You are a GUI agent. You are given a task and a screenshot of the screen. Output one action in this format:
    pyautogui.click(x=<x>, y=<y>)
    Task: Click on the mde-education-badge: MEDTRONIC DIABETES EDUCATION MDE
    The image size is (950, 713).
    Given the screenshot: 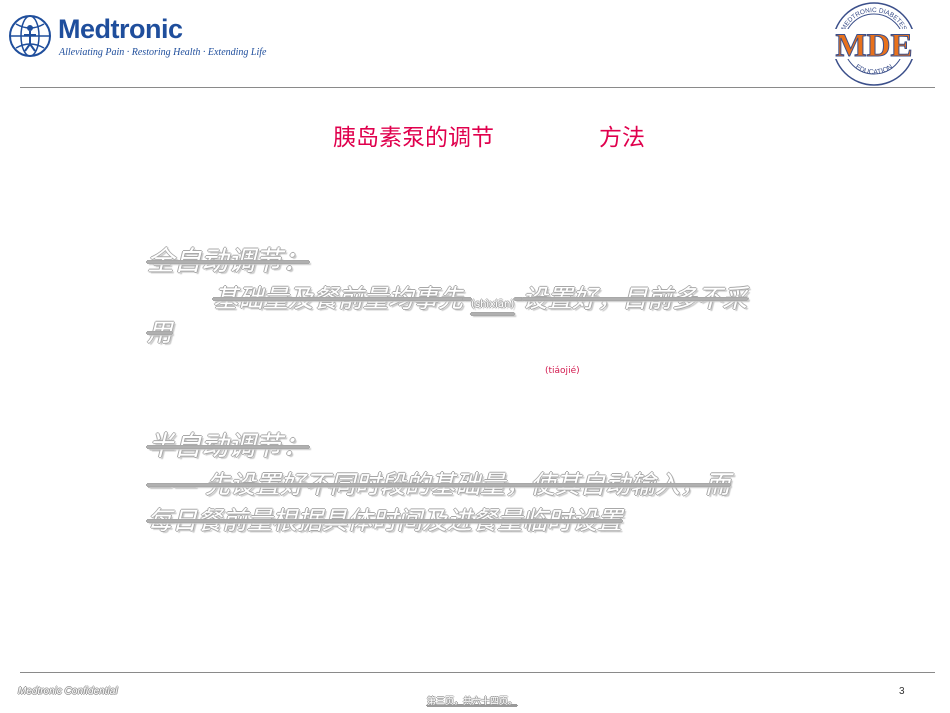 What is the action you would take?
    pyautogui.click(x=874, y=44)
    